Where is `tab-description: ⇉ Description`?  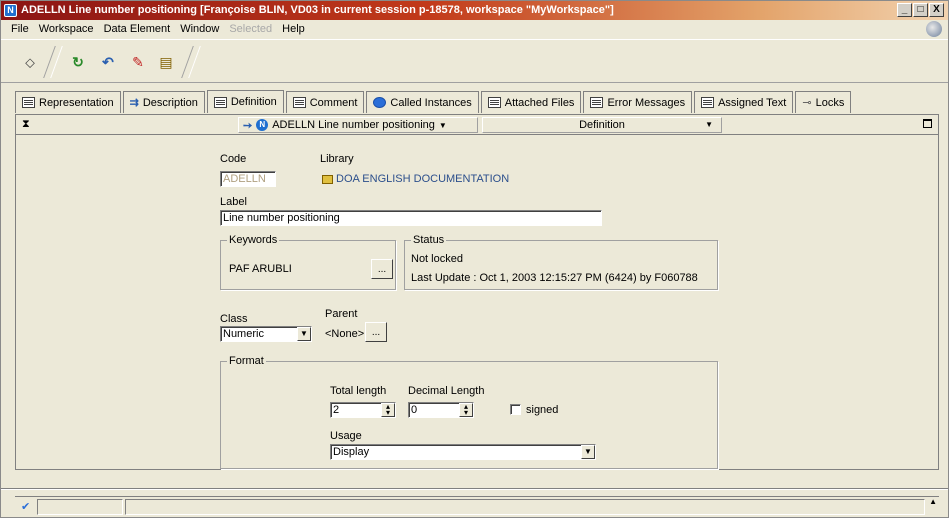
tab-description: ⇉ Description is located at coordinates (163, 102).